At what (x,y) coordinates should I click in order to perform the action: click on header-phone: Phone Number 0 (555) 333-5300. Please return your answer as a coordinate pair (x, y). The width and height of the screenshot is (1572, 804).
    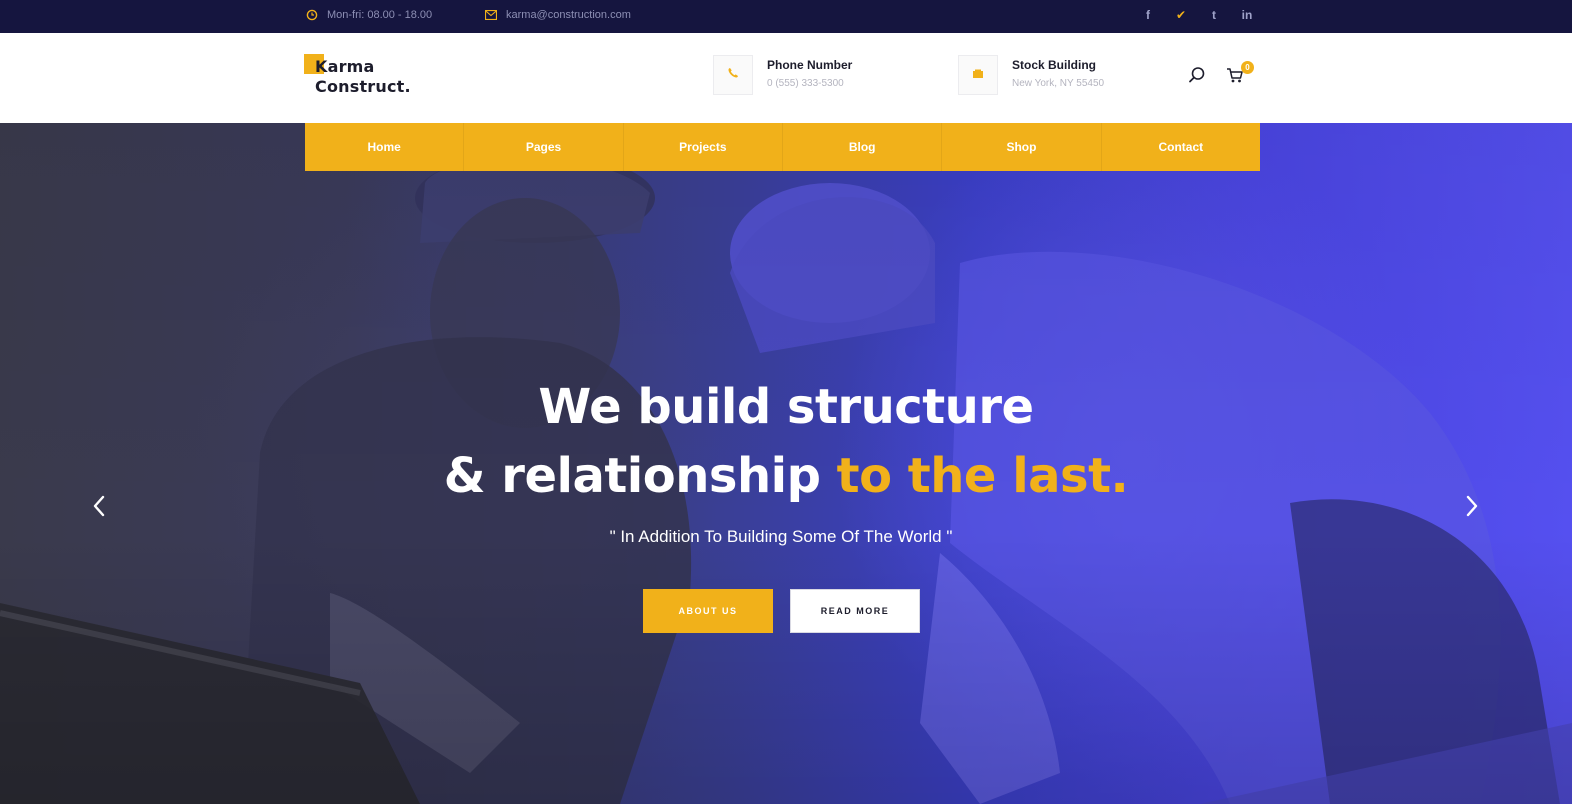
    Looking at the image, I should click on (782, 75).